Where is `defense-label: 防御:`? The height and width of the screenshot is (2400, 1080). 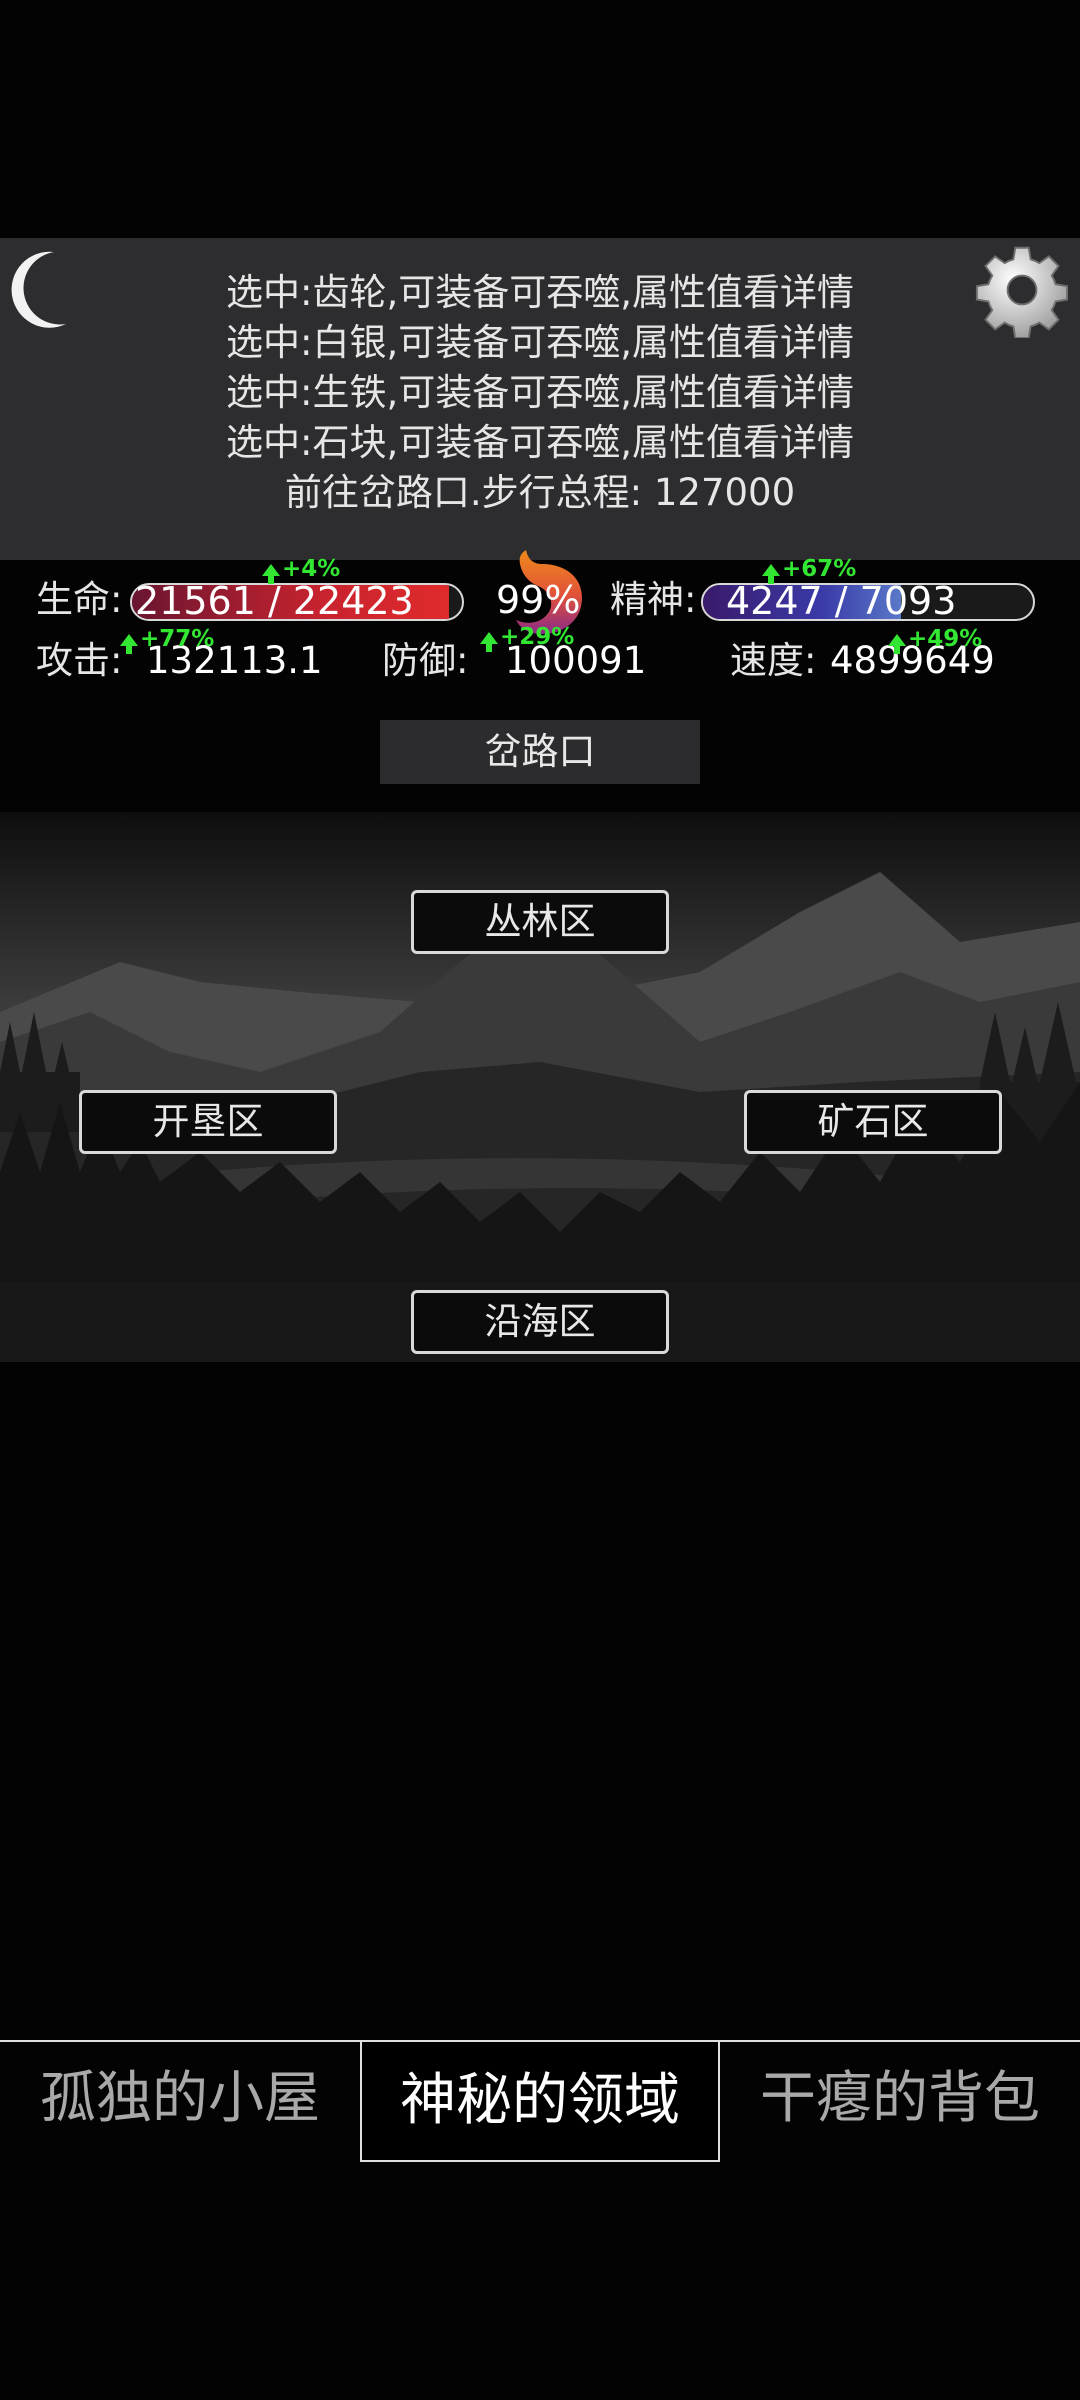 defense-label: 防御: is located at coordinates (425, 660).